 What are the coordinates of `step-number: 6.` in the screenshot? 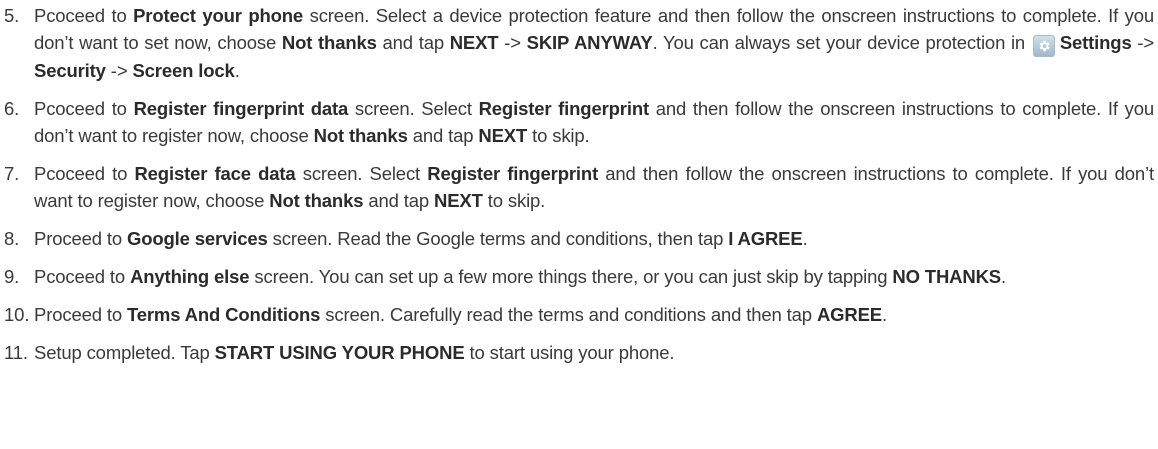 It's located at (12, 108).